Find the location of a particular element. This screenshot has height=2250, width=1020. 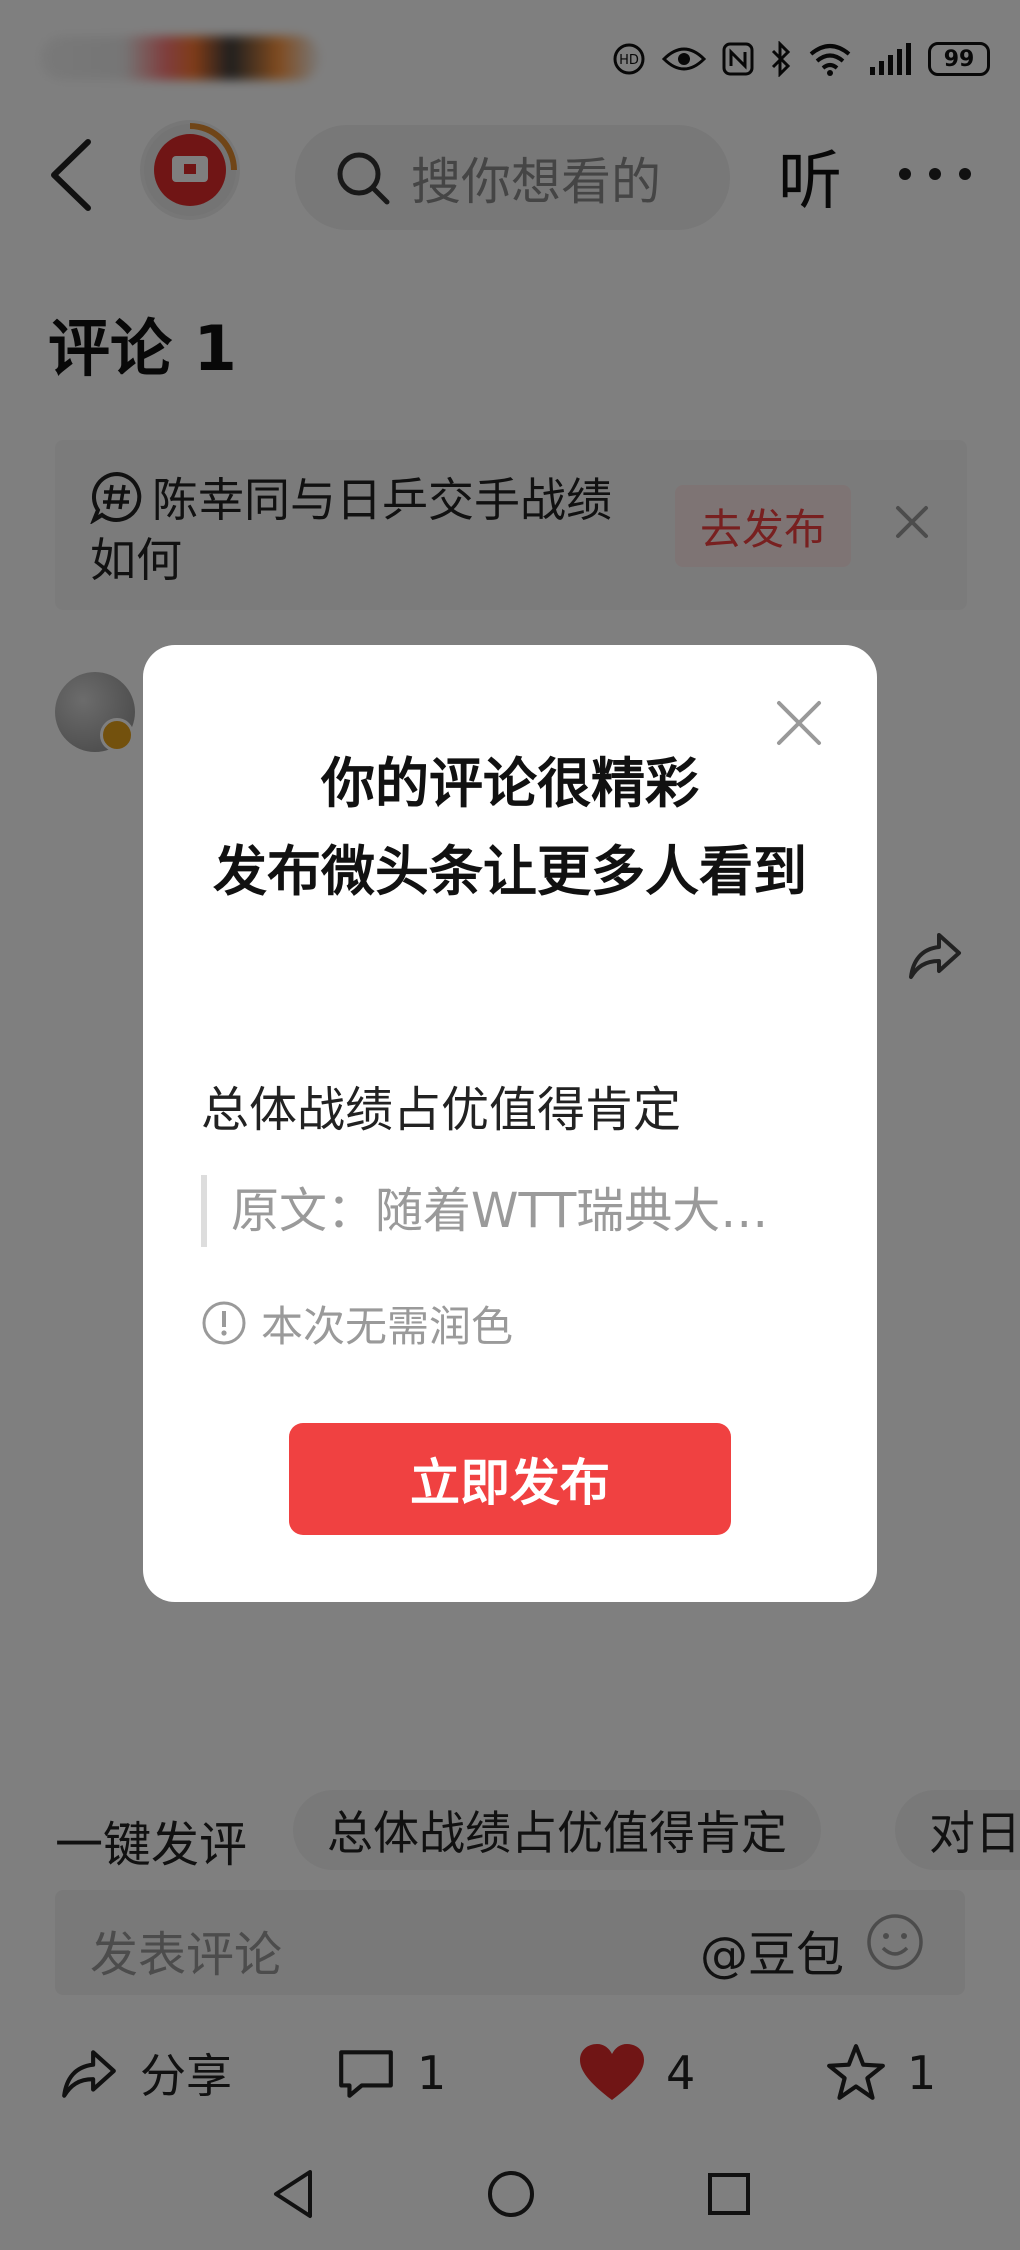

info-circle-icon is located at coordinates (224, 1323).